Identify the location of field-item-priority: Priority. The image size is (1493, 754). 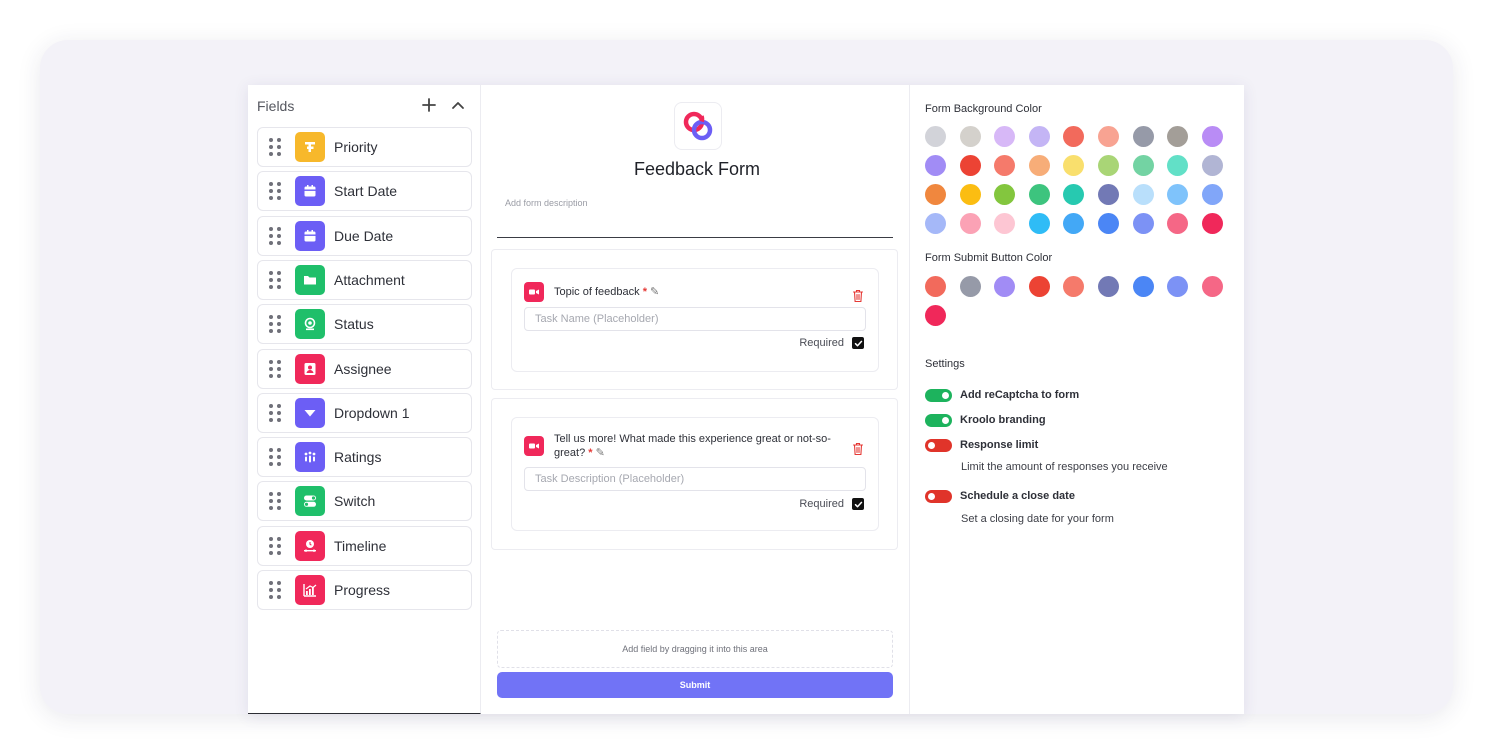
(364, 147).